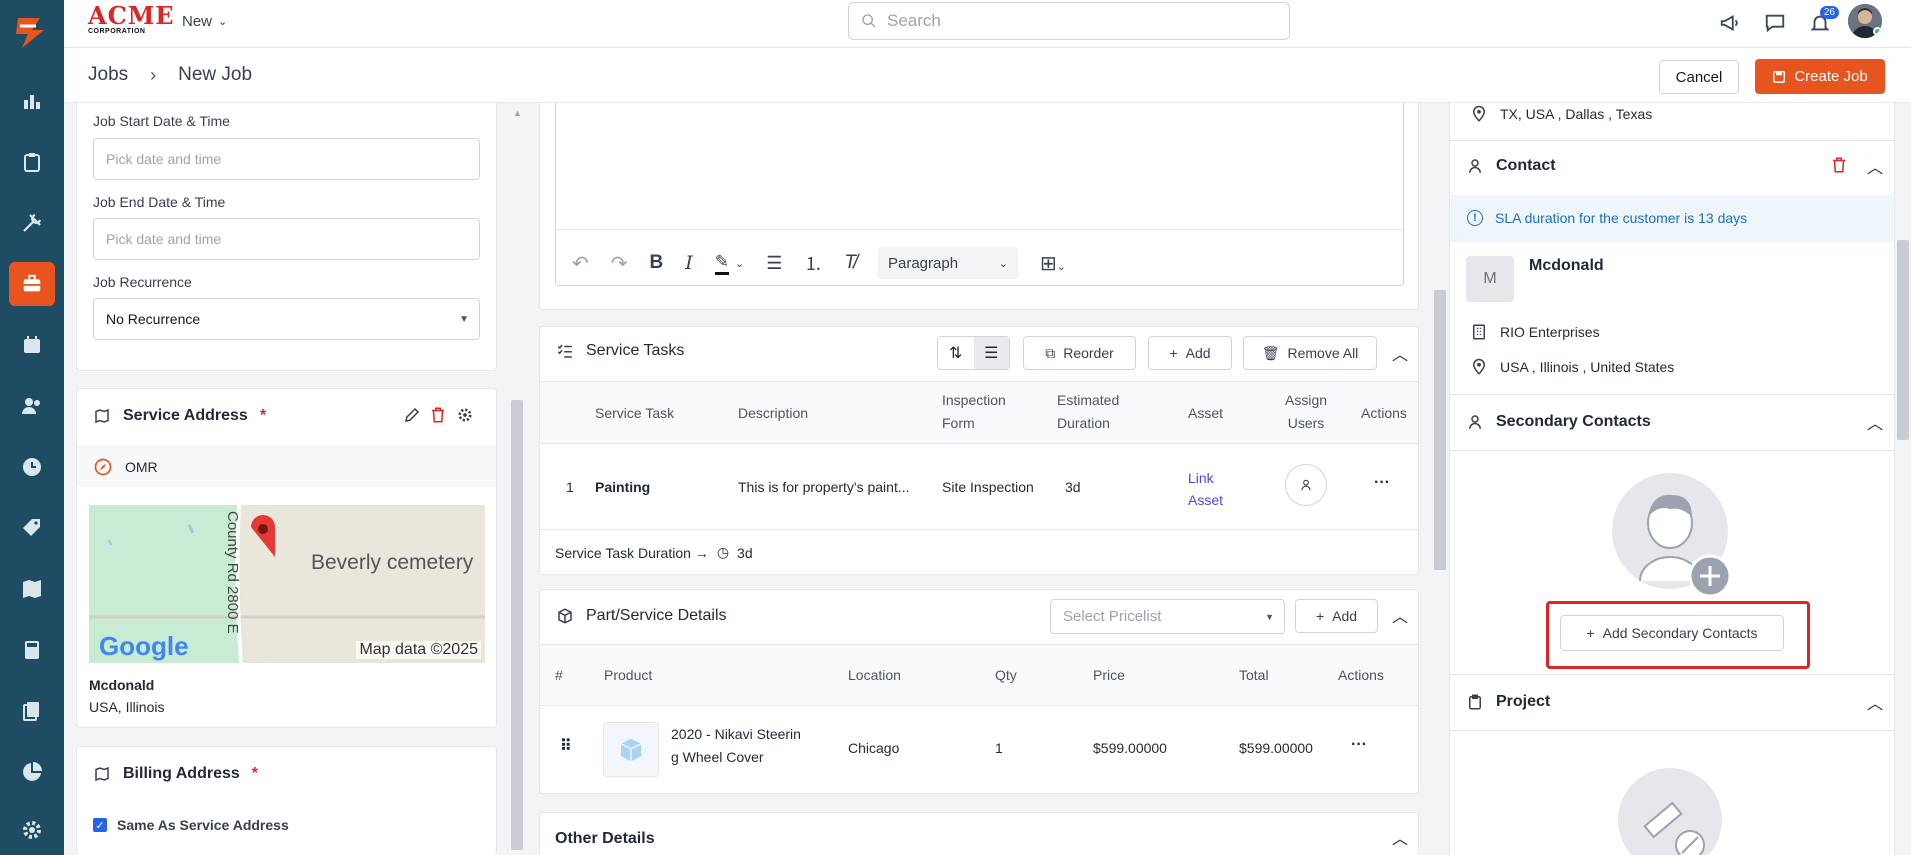  What do you see at coordinates (739, 263) in the screenshot?
I see `chevron-down-icon: ⌄` at bounding box center [739, 263].